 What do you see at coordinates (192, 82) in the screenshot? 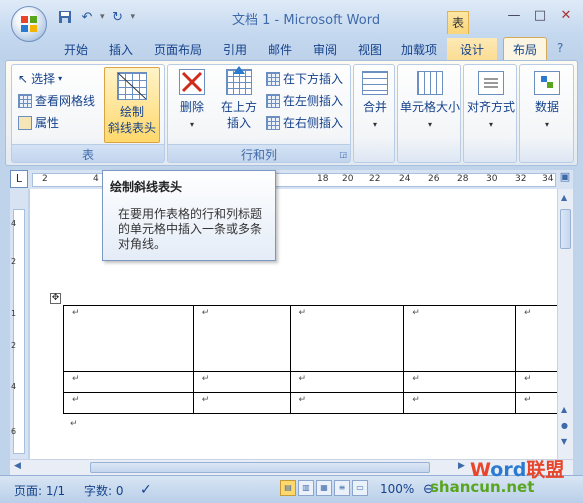
I see `delete-table-icon` at bounding box center [192, 82].